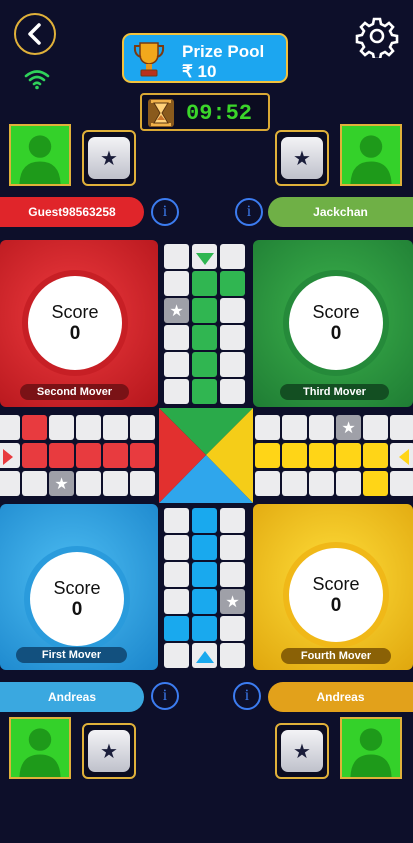  I want to click on info-button-bottom-right: i, so click(247, 696).